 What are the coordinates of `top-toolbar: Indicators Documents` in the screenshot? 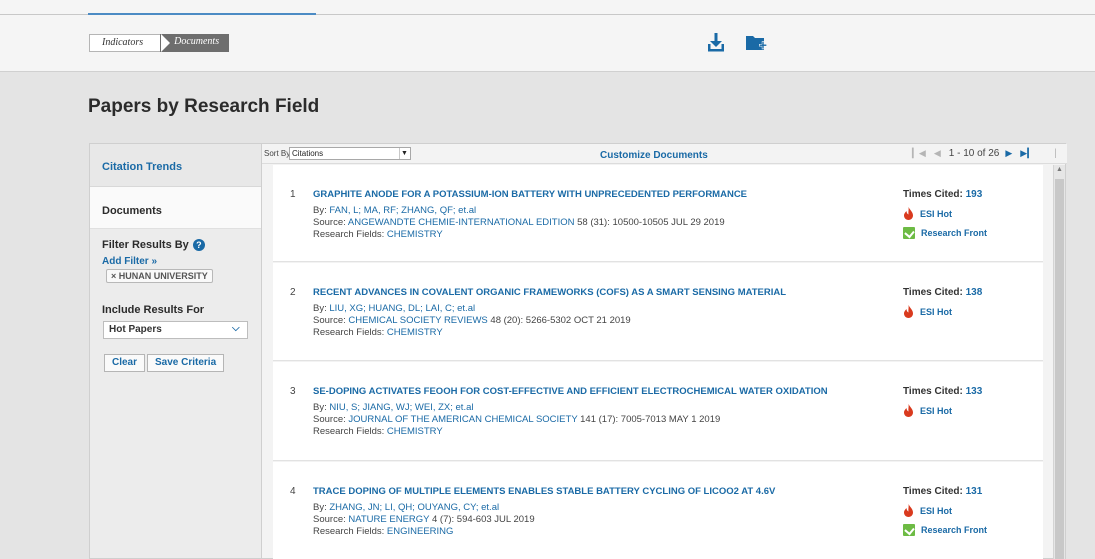 It's located at (547, 36).